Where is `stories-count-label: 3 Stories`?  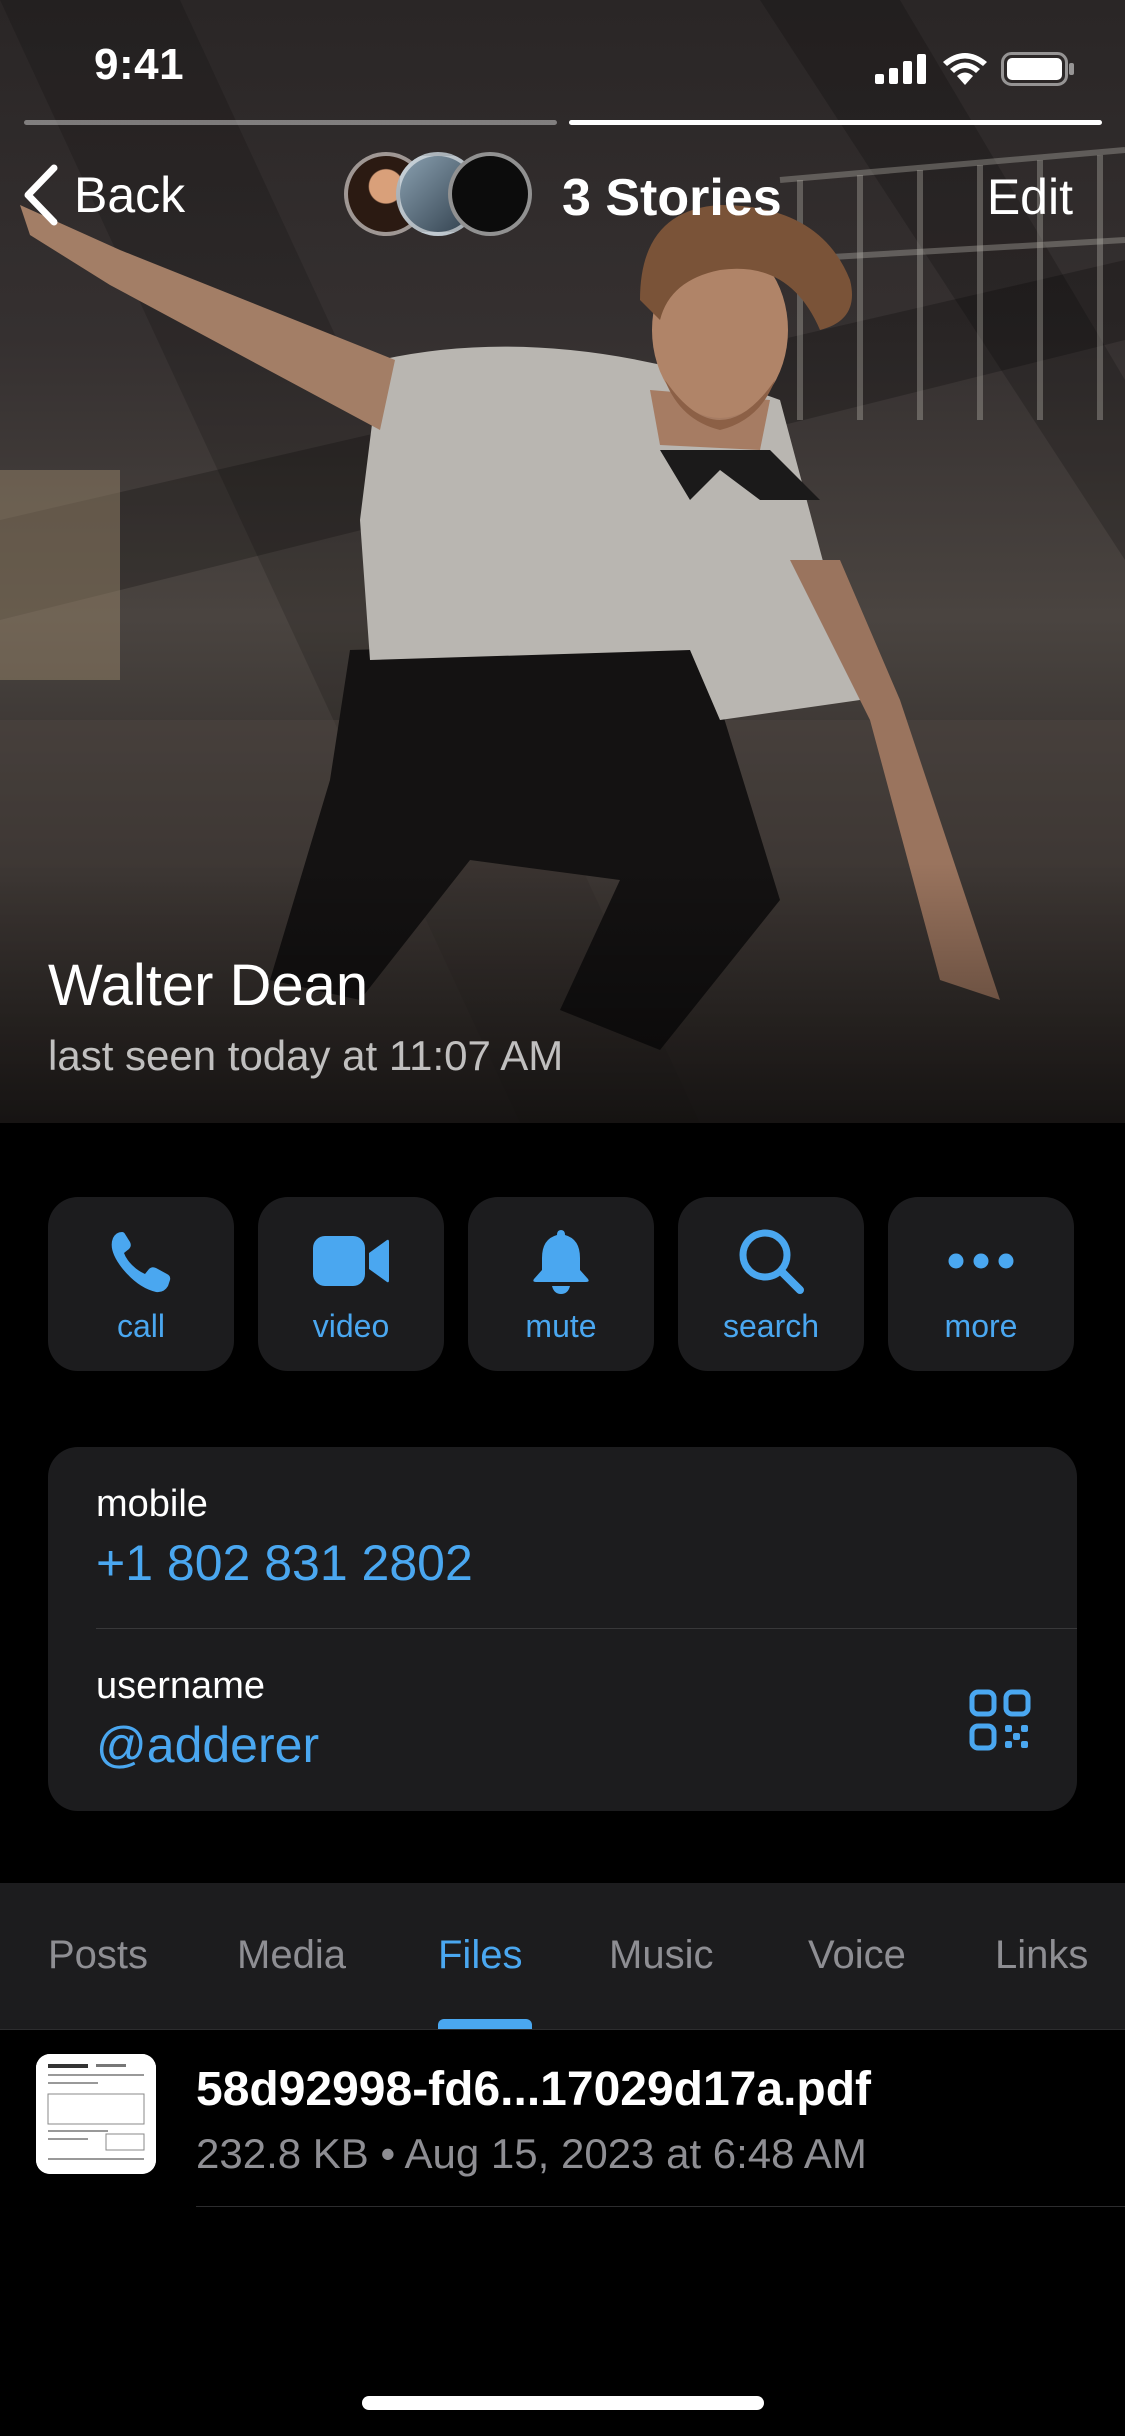
stories-count-label: 3 Stories is located at coordinates (672, 198).